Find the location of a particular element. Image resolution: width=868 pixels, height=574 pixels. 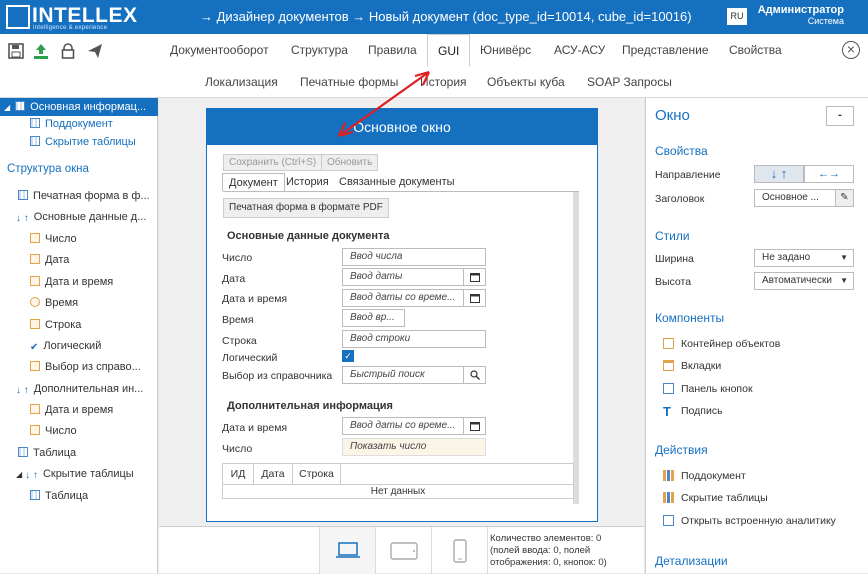

tree-item: ◢ ↓ ↑ Скрытие таблицы is located at coordinates (75, 474).